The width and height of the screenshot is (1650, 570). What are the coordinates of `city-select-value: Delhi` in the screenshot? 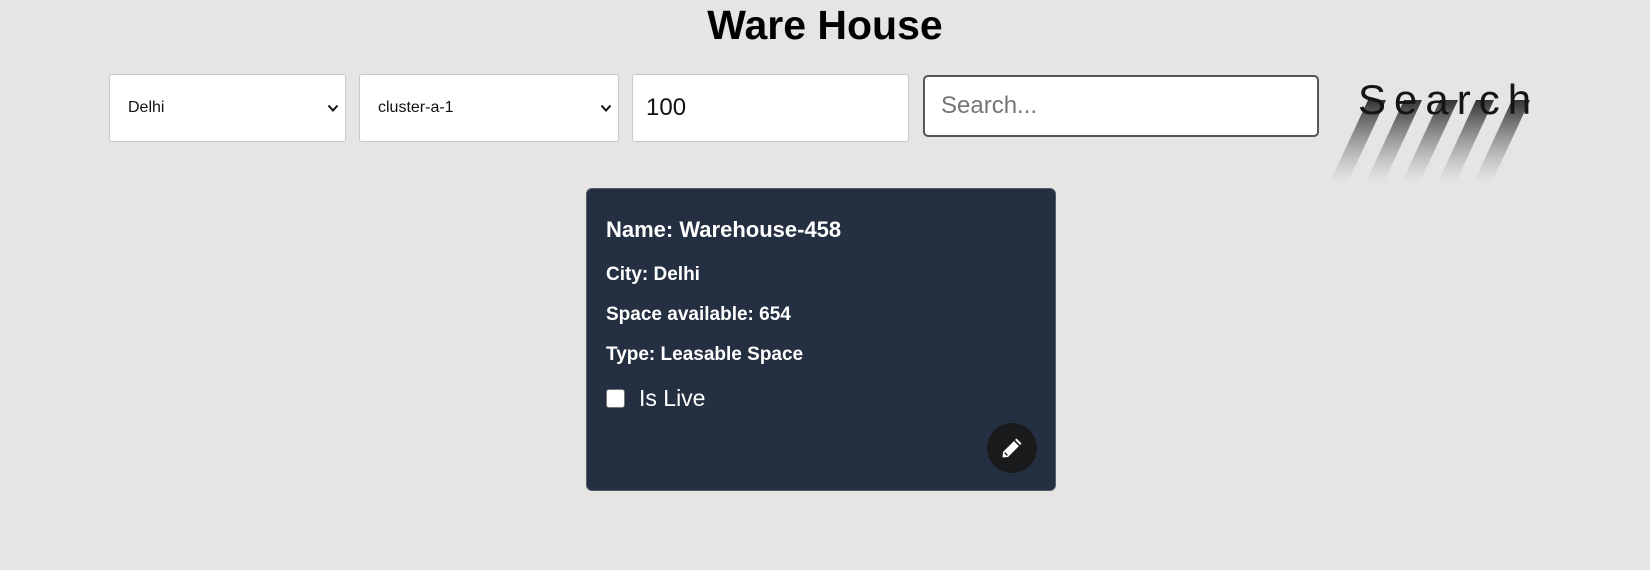 It's located at (146, 107).